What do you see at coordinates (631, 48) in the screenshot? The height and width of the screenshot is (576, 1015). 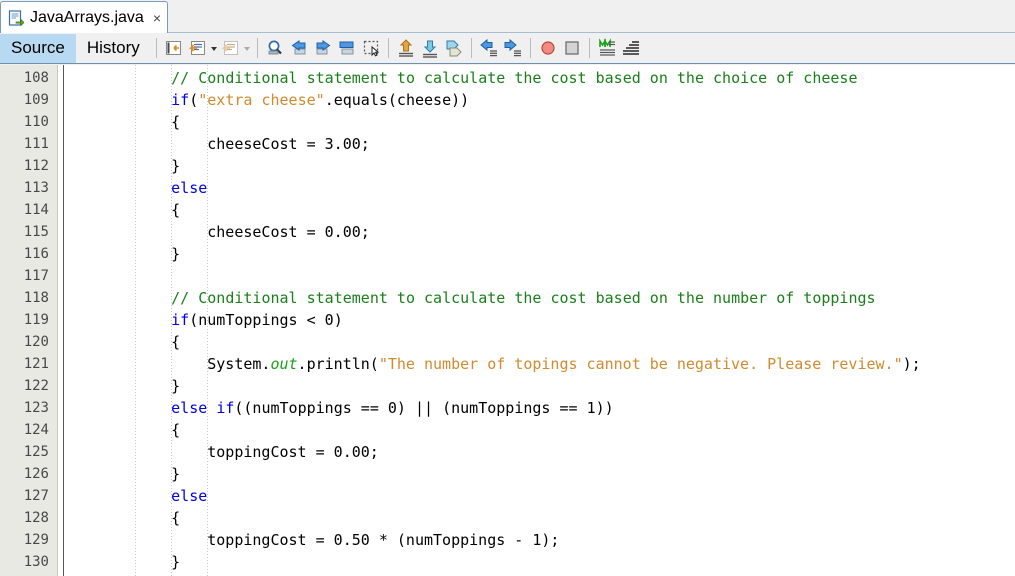 I see `inspect-hierarchy-icon` at bounding box center [631, 48].